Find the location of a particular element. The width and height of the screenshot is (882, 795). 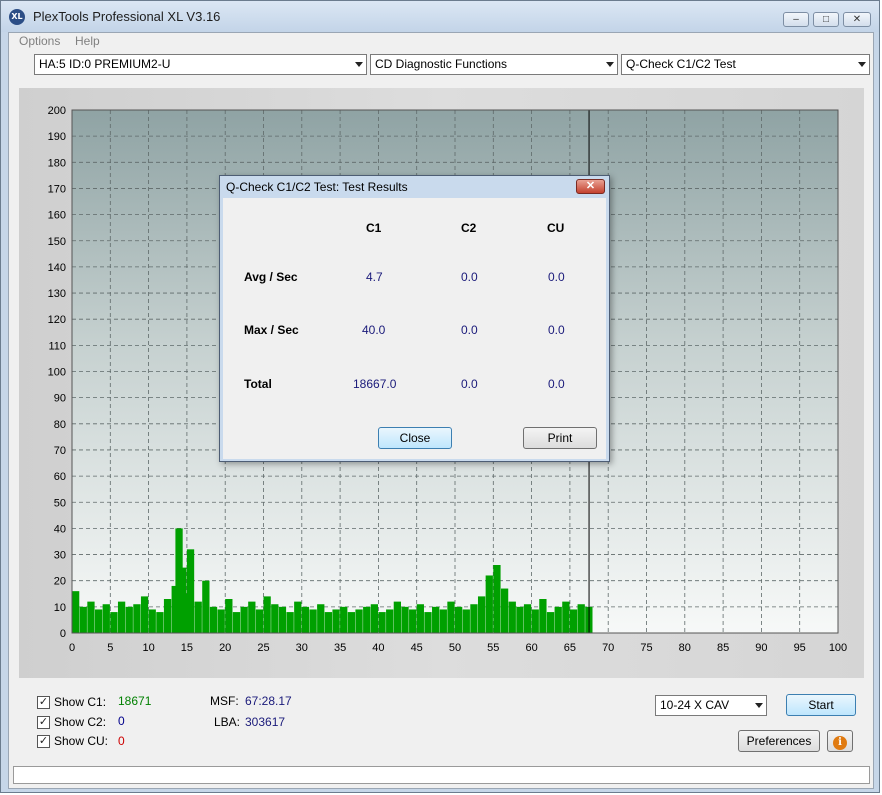

x-tick-label: 70 is located at coordinates (608, 648).